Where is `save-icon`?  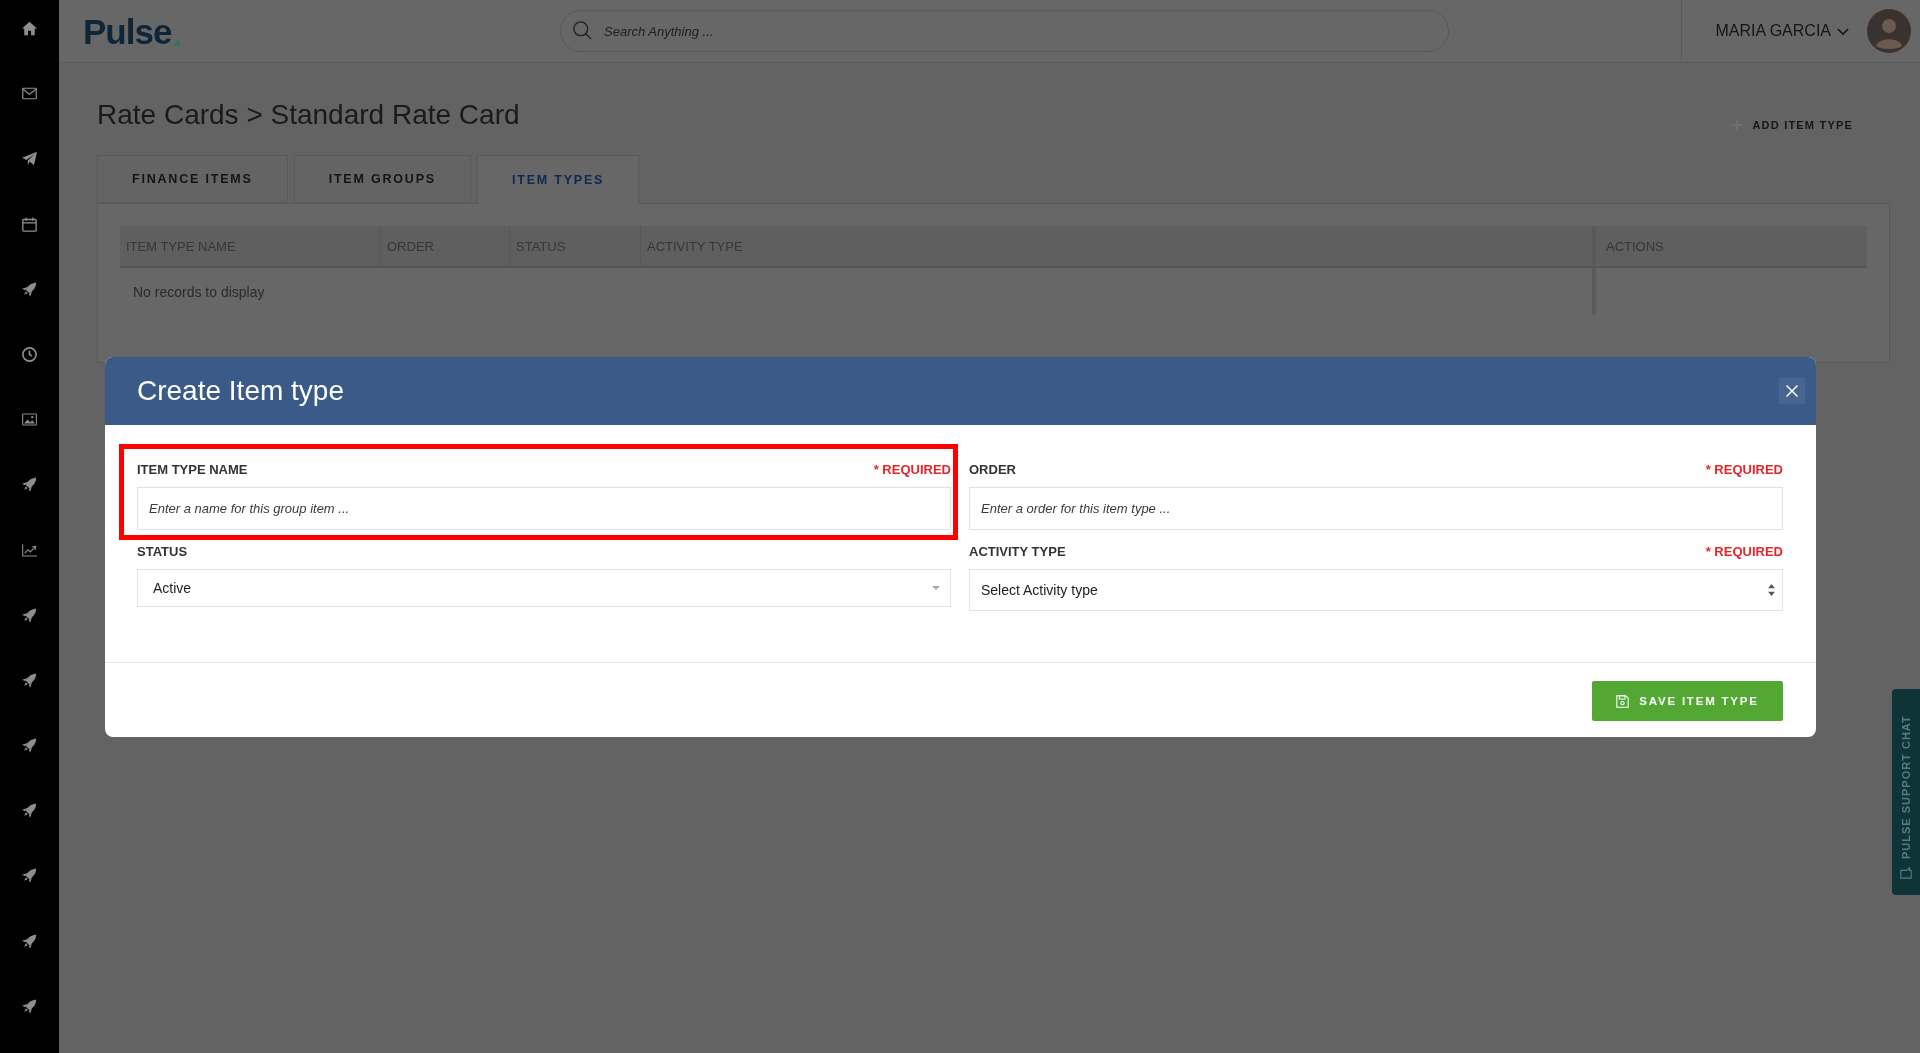
save-icon is located at coordinates (1623, 701).